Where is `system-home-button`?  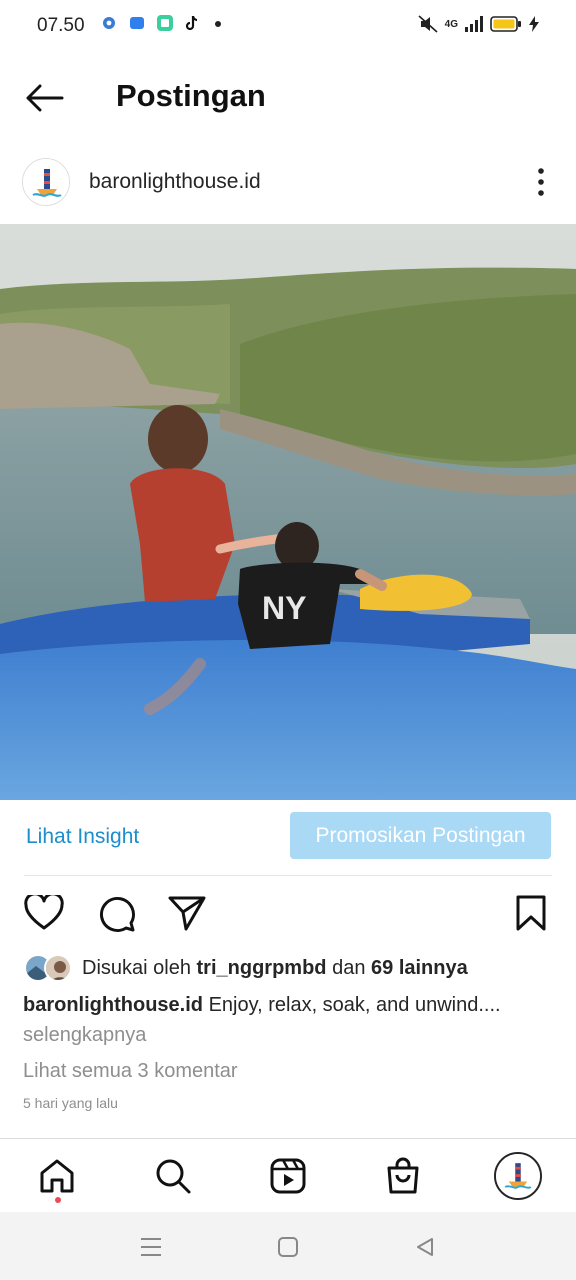
system-home-button is located at coordinates (288, 1247).